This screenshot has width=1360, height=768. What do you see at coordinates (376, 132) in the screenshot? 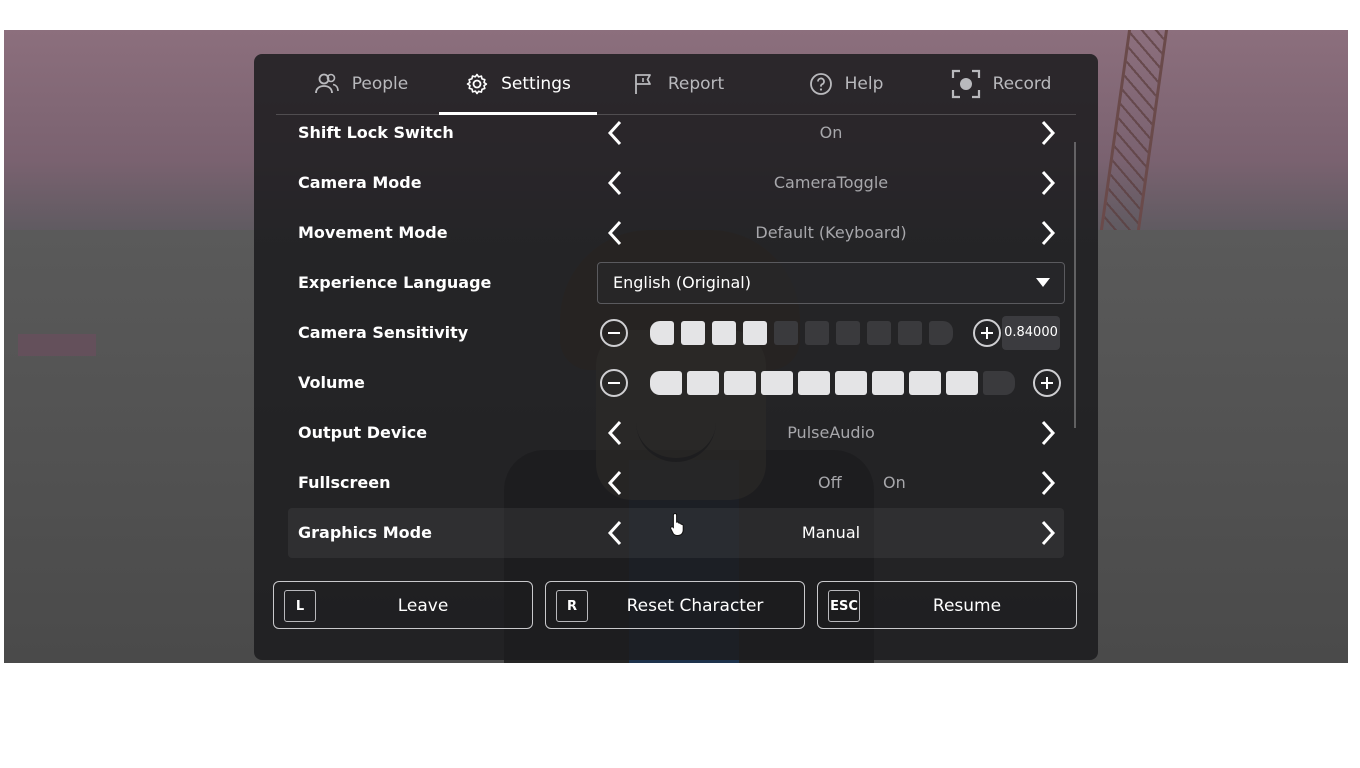
I see `setting-label: Shift Lock Switch` at bounding box center [376, 132].